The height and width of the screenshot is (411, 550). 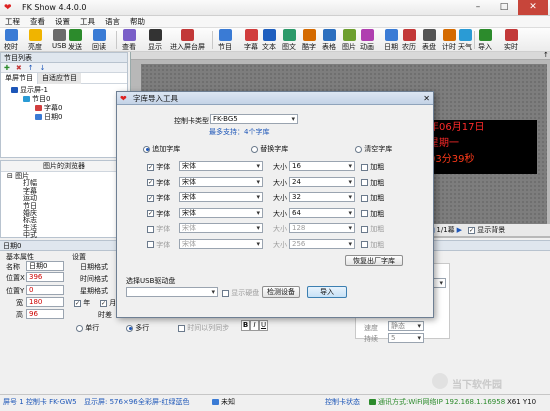 I want to click on month-checkbox: ✓ 月, so click(x=108, y=303).